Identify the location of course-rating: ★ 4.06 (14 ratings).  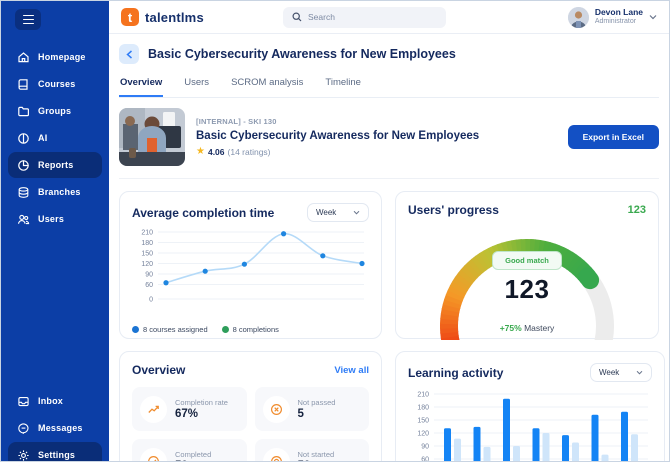
(337, 152).